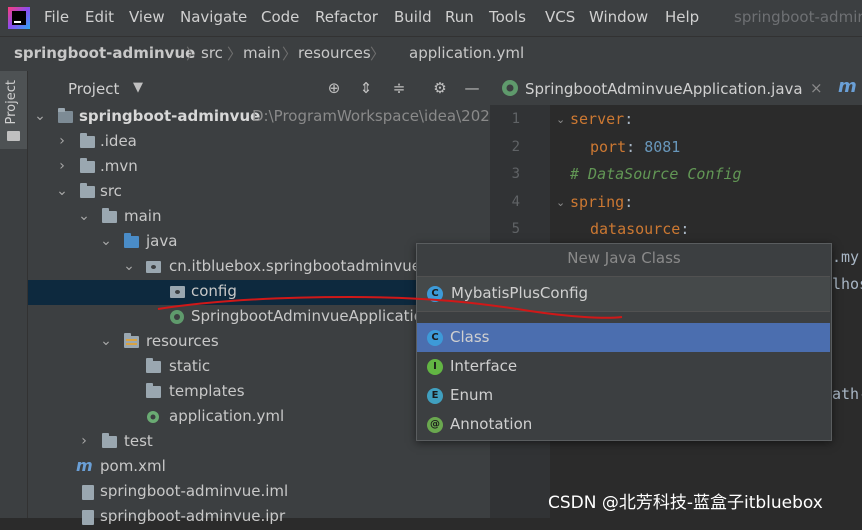 The height and width of the screenshot is (530, 862). I want to click on menu-run: Run, so click(459, 17).